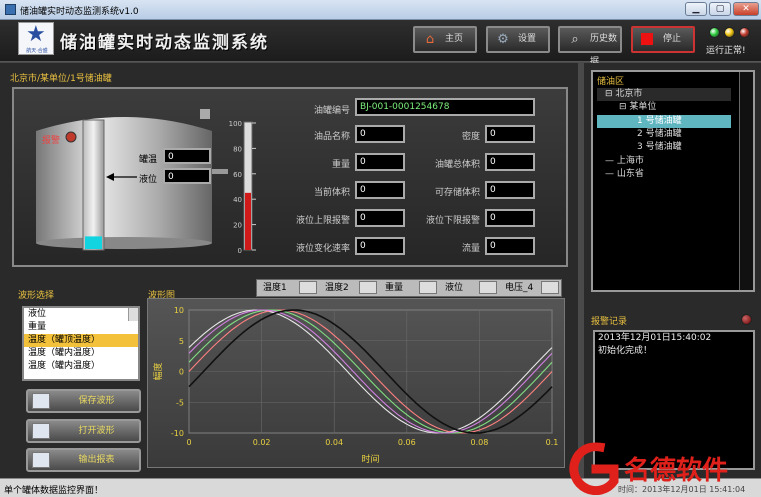  What do you see at coordinates (630, 173) in the screenshot?
I see `tree-item-label: 山东省` at bounding box center [630, 173].